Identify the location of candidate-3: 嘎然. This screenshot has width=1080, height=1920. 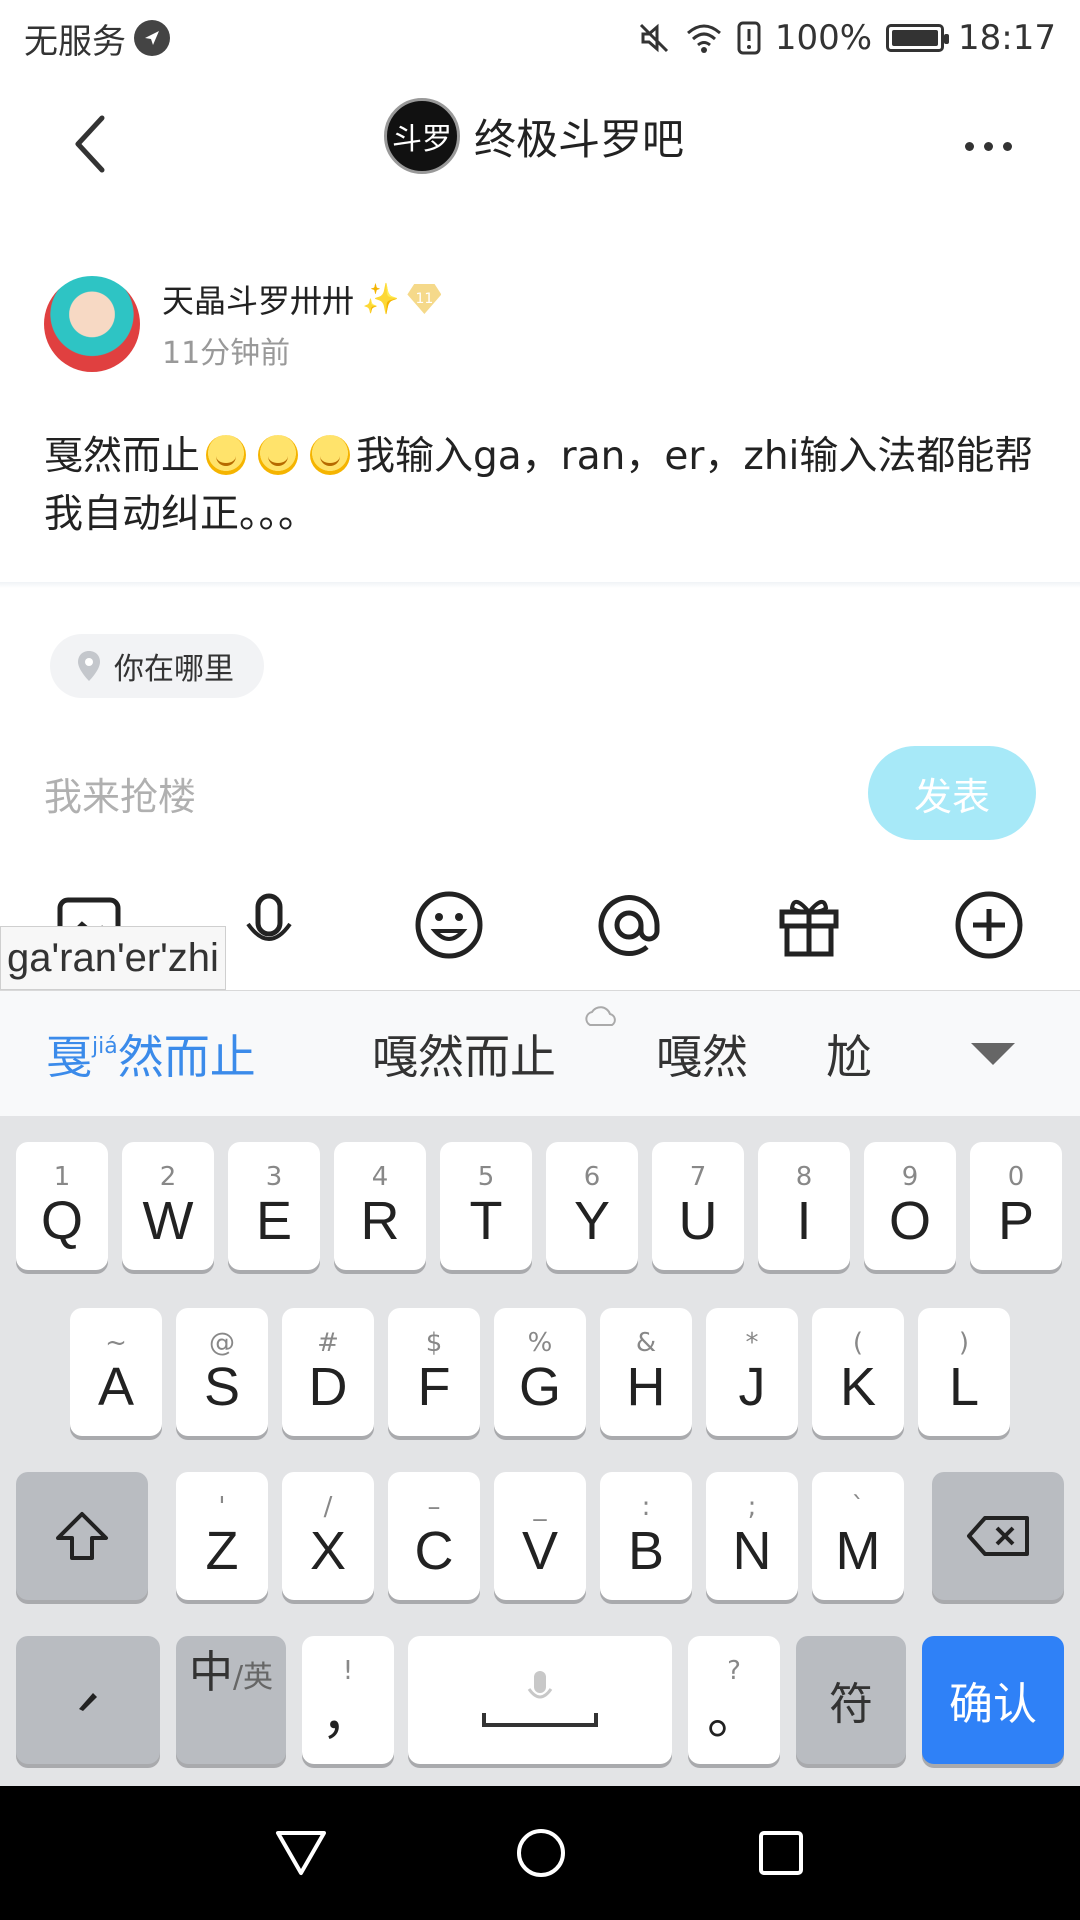
(702, 1054).